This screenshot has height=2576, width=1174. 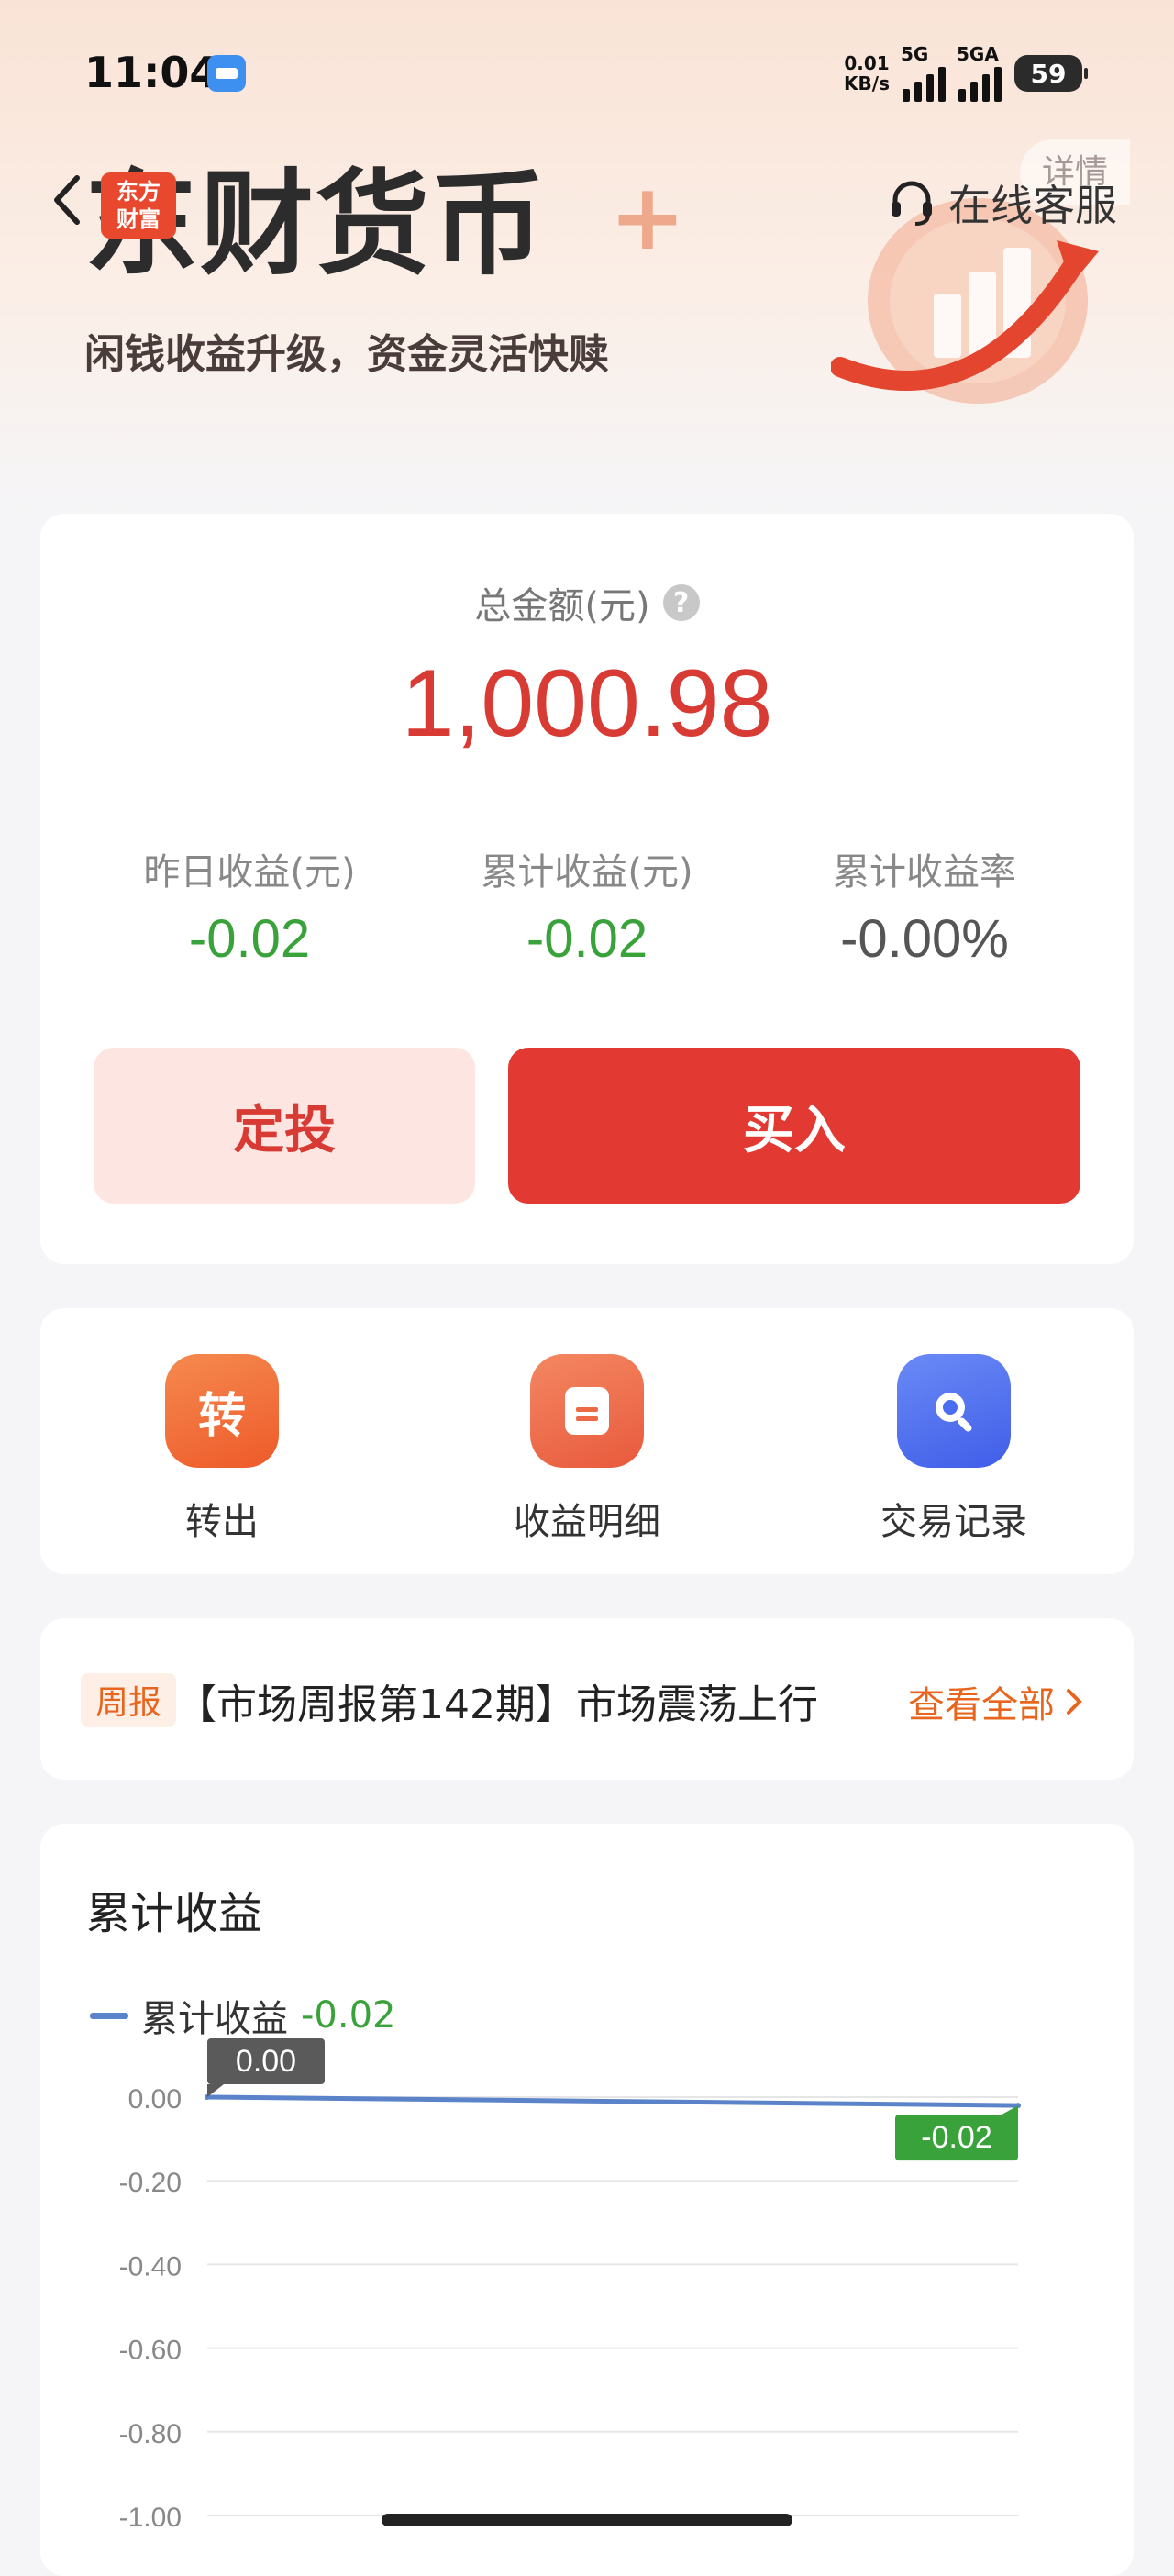 I want to click on start-data-label: 0.00, so click(x=266, y=2061).